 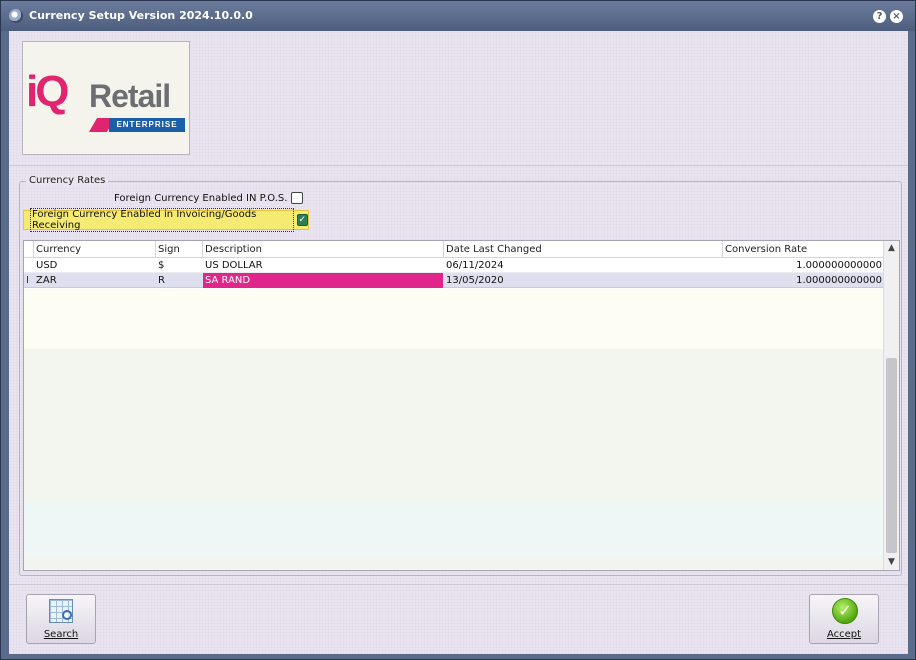 I want to click on scrollbar-thumb, so click(x=891, y=455).